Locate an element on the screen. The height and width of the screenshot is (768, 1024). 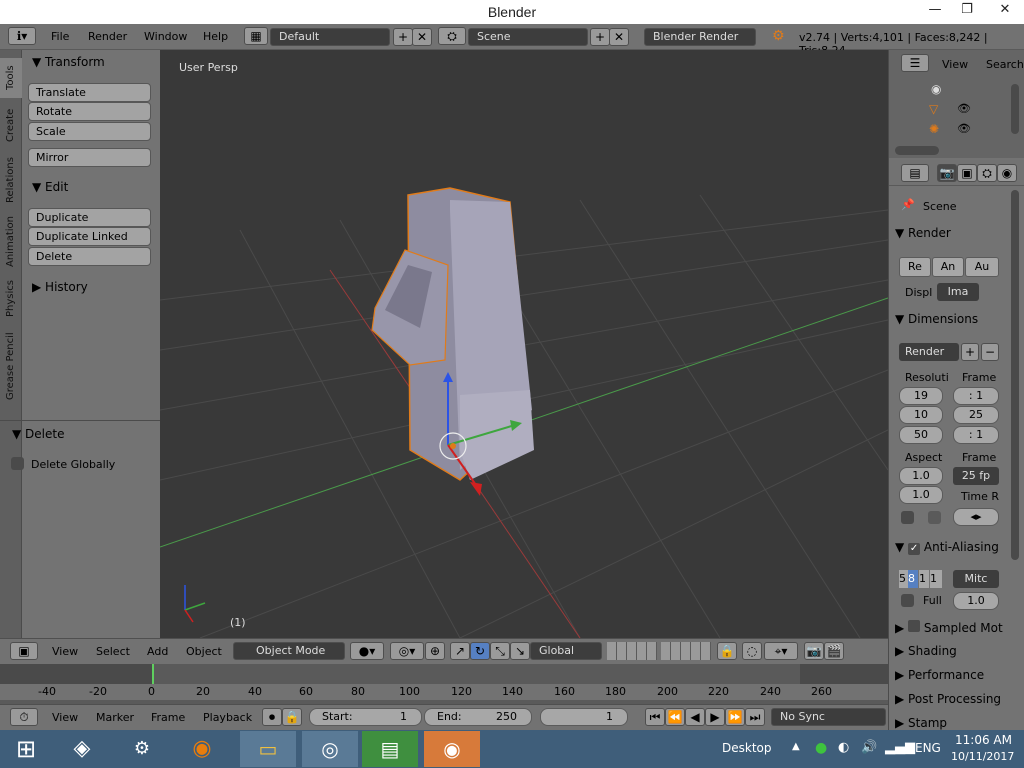
tray-chevron-icon: ▲ is located at coordinates (796, 746).